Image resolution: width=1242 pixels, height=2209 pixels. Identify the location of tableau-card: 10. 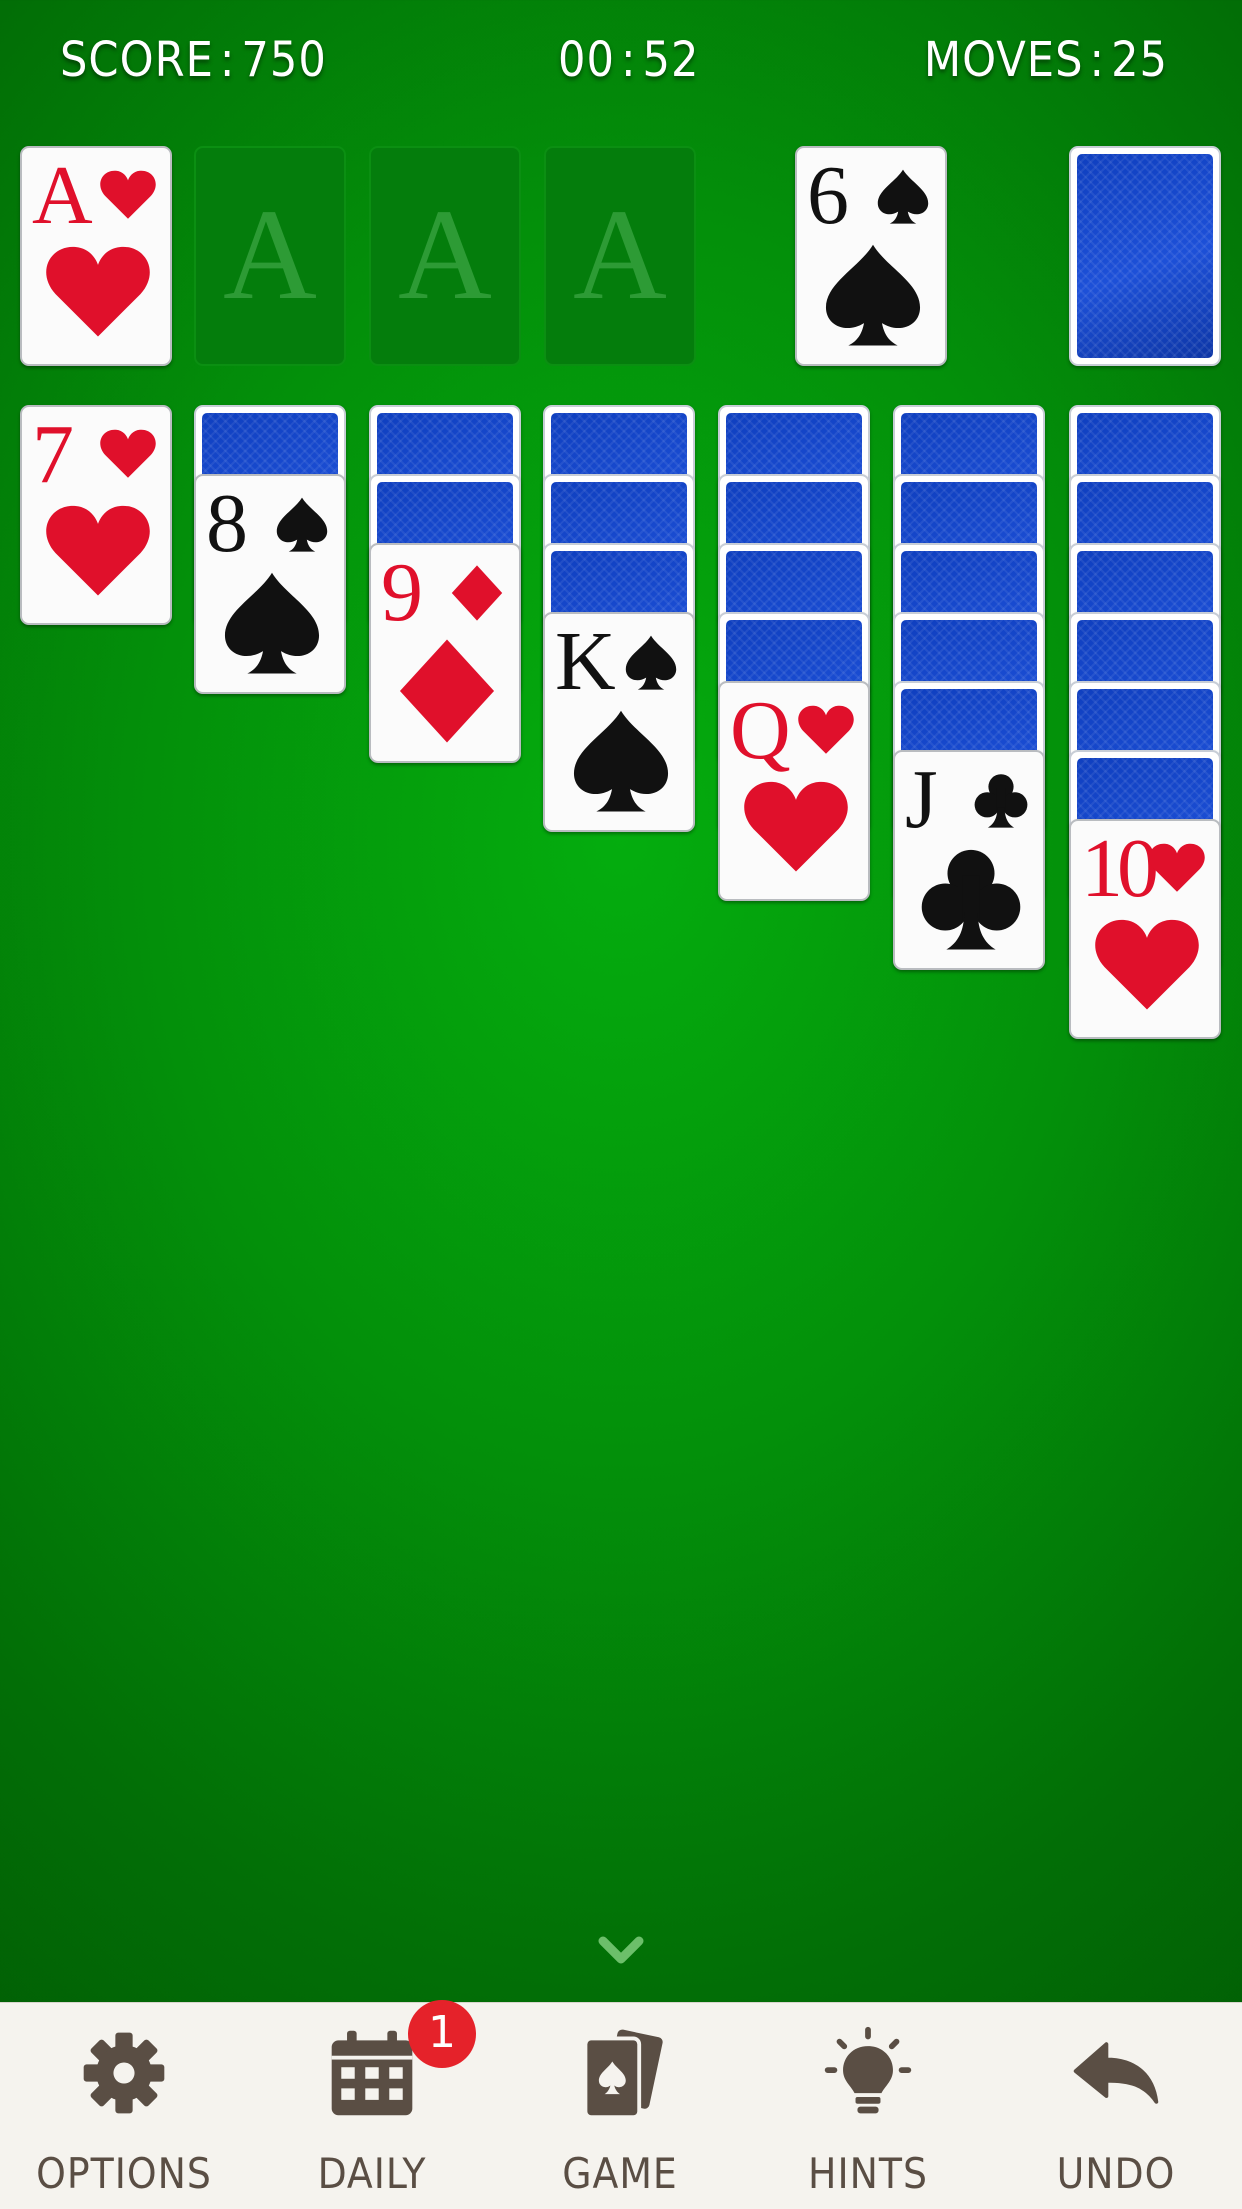
(1145, 929).